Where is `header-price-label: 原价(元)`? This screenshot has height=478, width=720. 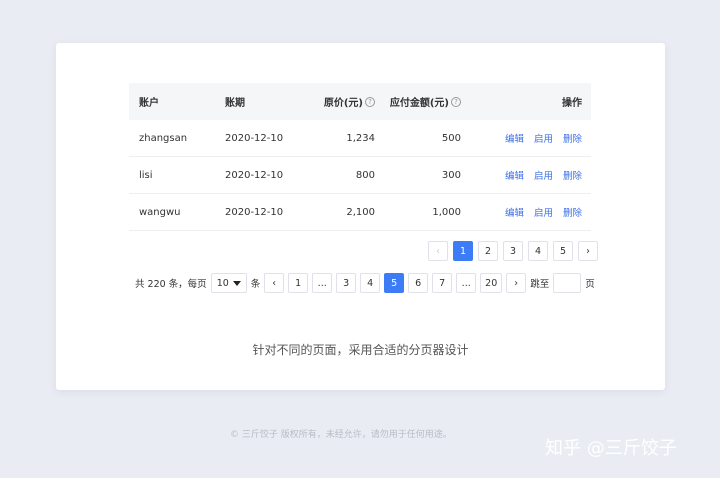 header-price-label: 原价(元) is located at coordinates (343, 103).